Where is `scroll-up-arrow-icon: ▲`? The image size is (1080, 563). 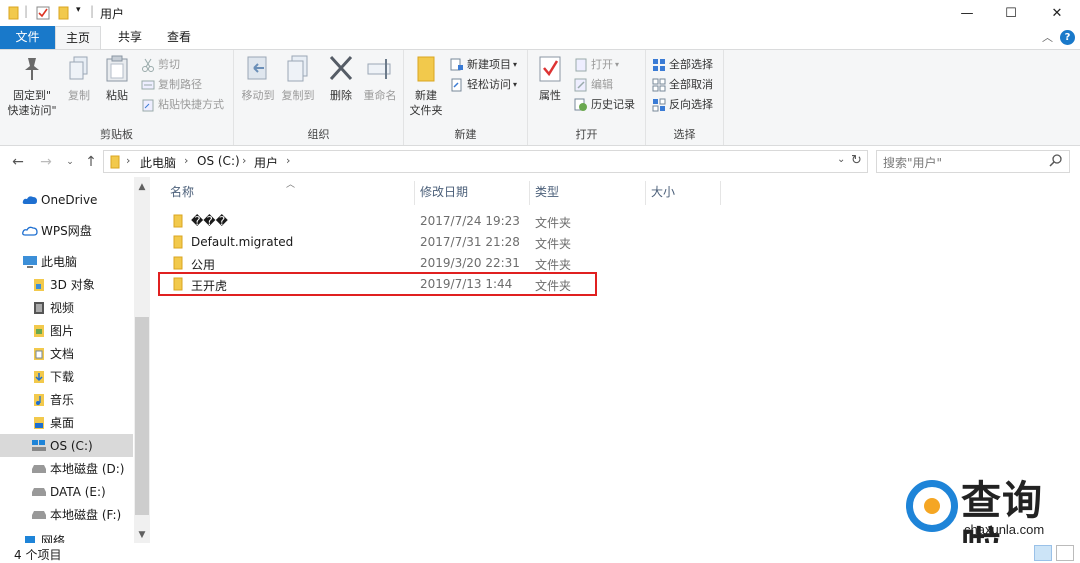 scroll-up-arrow-icon: ▲ is located at coordinates (142, 187).